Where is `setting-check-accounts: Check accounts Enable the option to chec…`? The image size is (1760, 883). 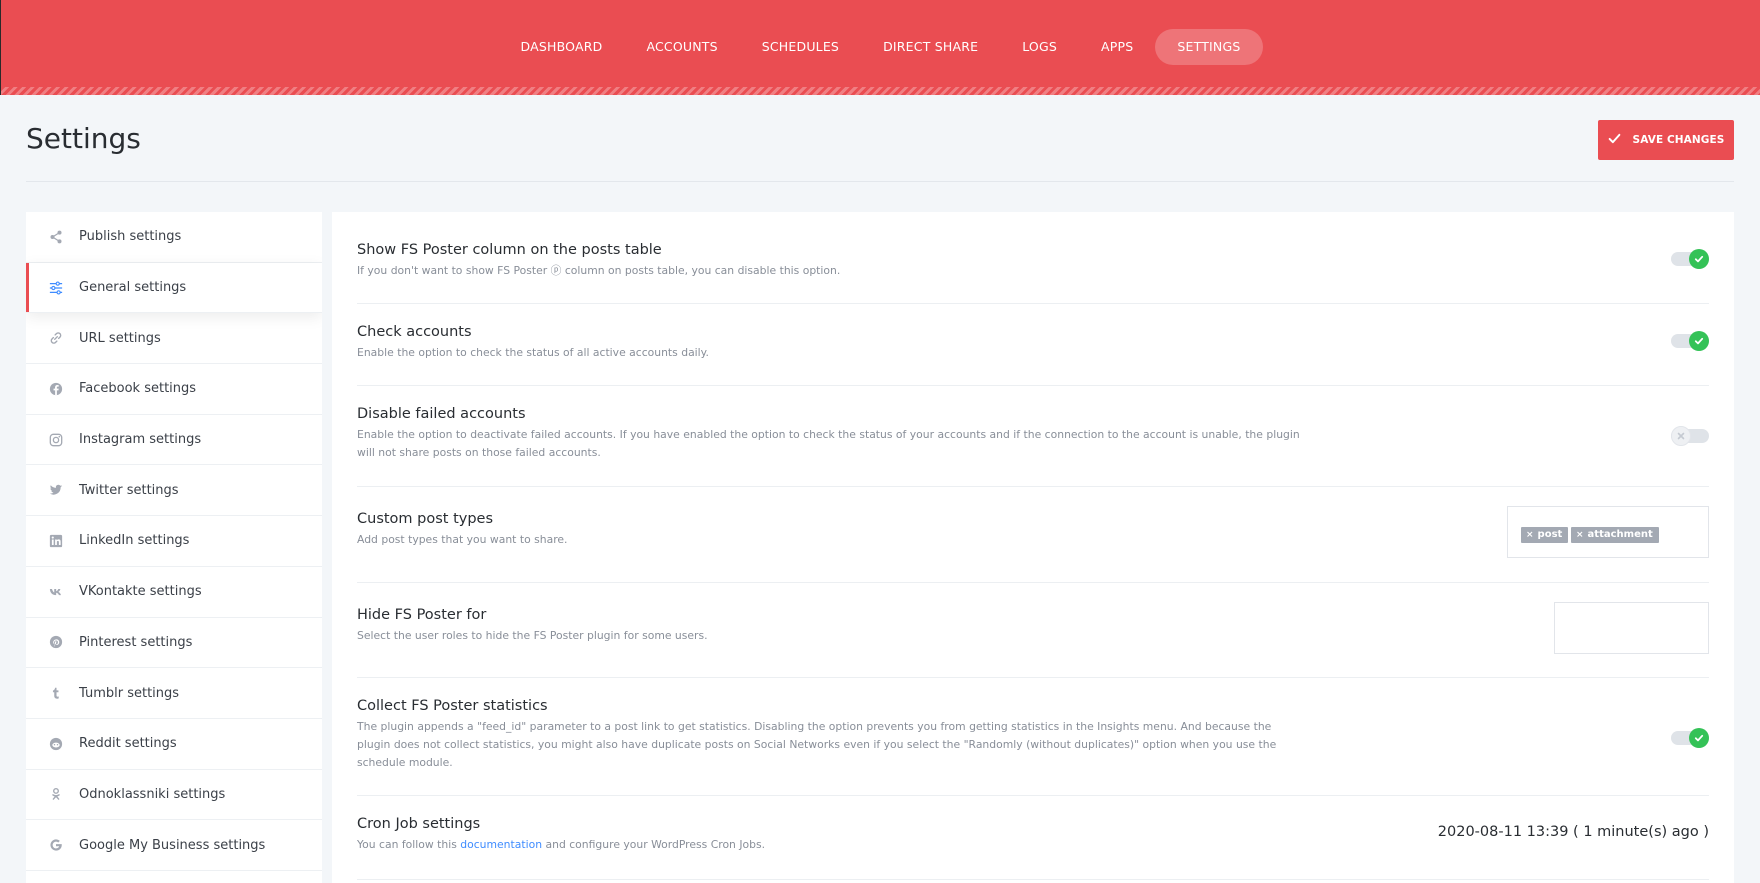 setting-check-accounts: Check accounts Enable the option to chec… is located at coordinates (1033, 345).